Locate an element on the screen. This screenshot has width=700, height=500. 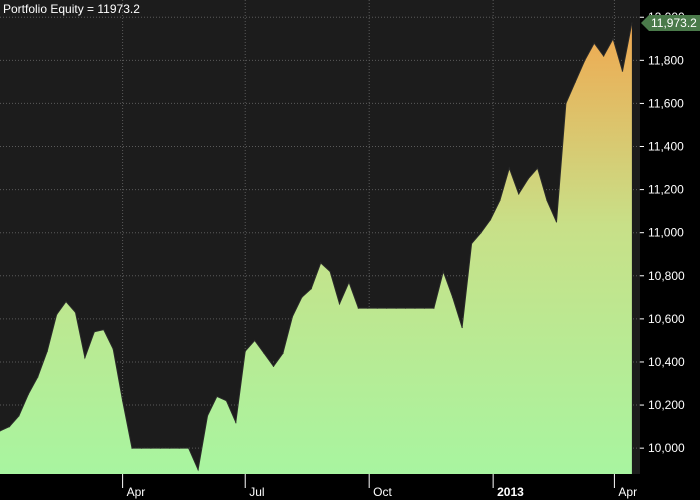
x-tick-label: Jul is located at coordinates (256, 492).